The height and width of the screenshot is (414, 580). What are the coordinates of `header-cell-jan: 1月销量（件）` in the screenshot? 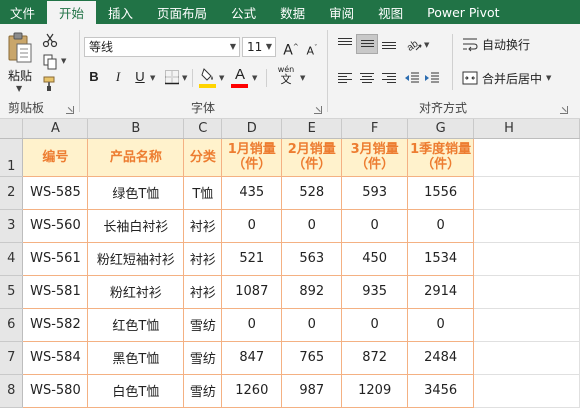 It's located at (252, 157).